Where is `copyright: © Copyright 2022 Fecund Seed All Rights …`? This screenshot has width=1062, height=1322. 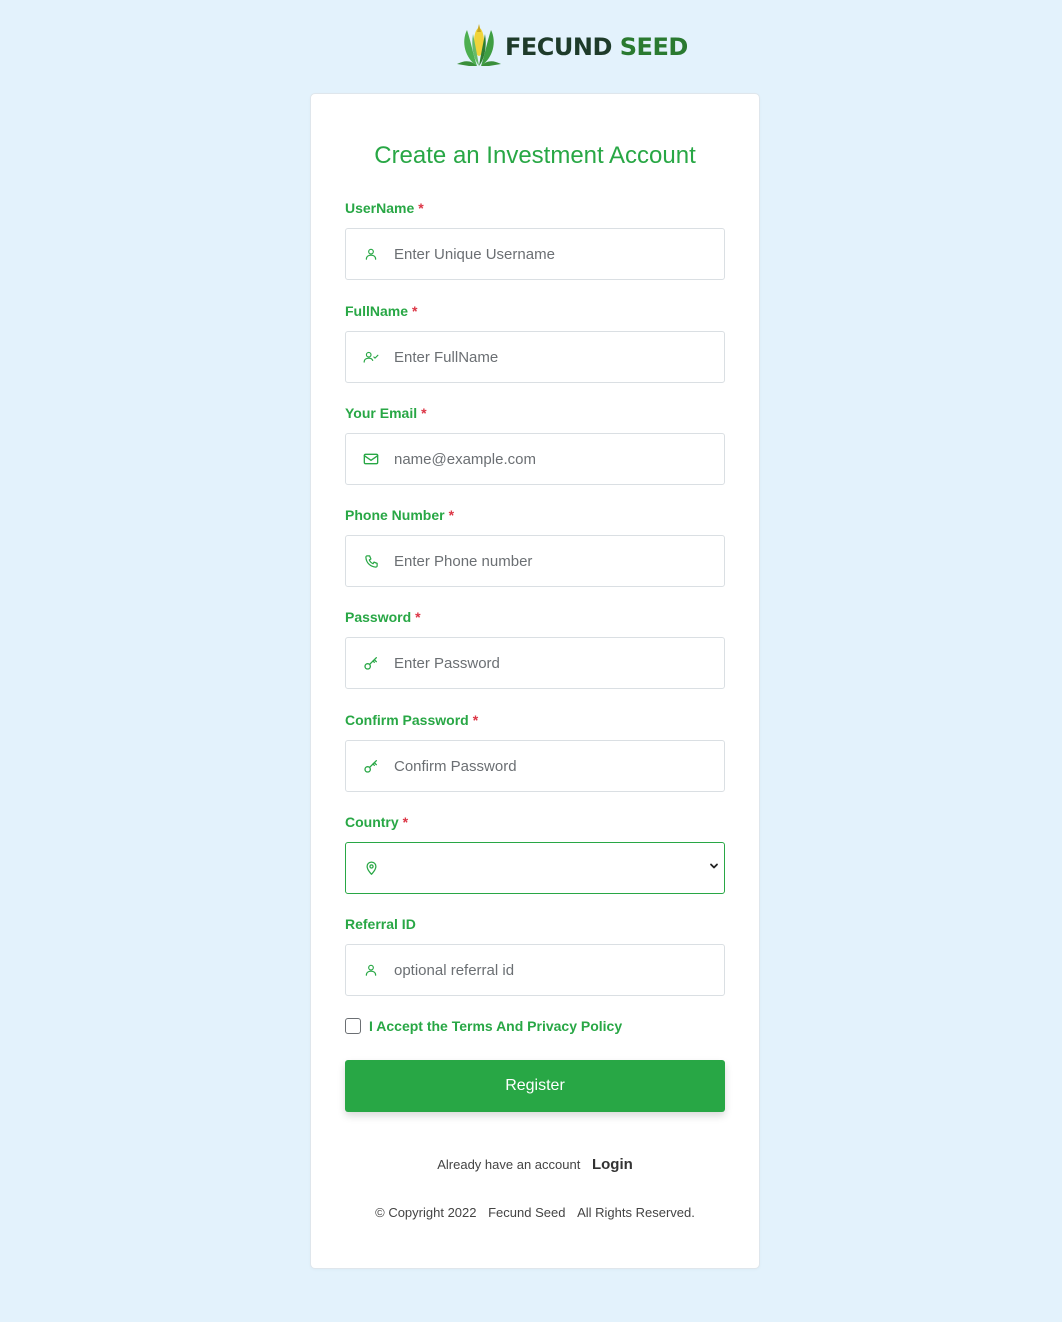
copyright: © Copyright 2022 Fecund Seed All Rights … is located at coordinates (535, 1212).